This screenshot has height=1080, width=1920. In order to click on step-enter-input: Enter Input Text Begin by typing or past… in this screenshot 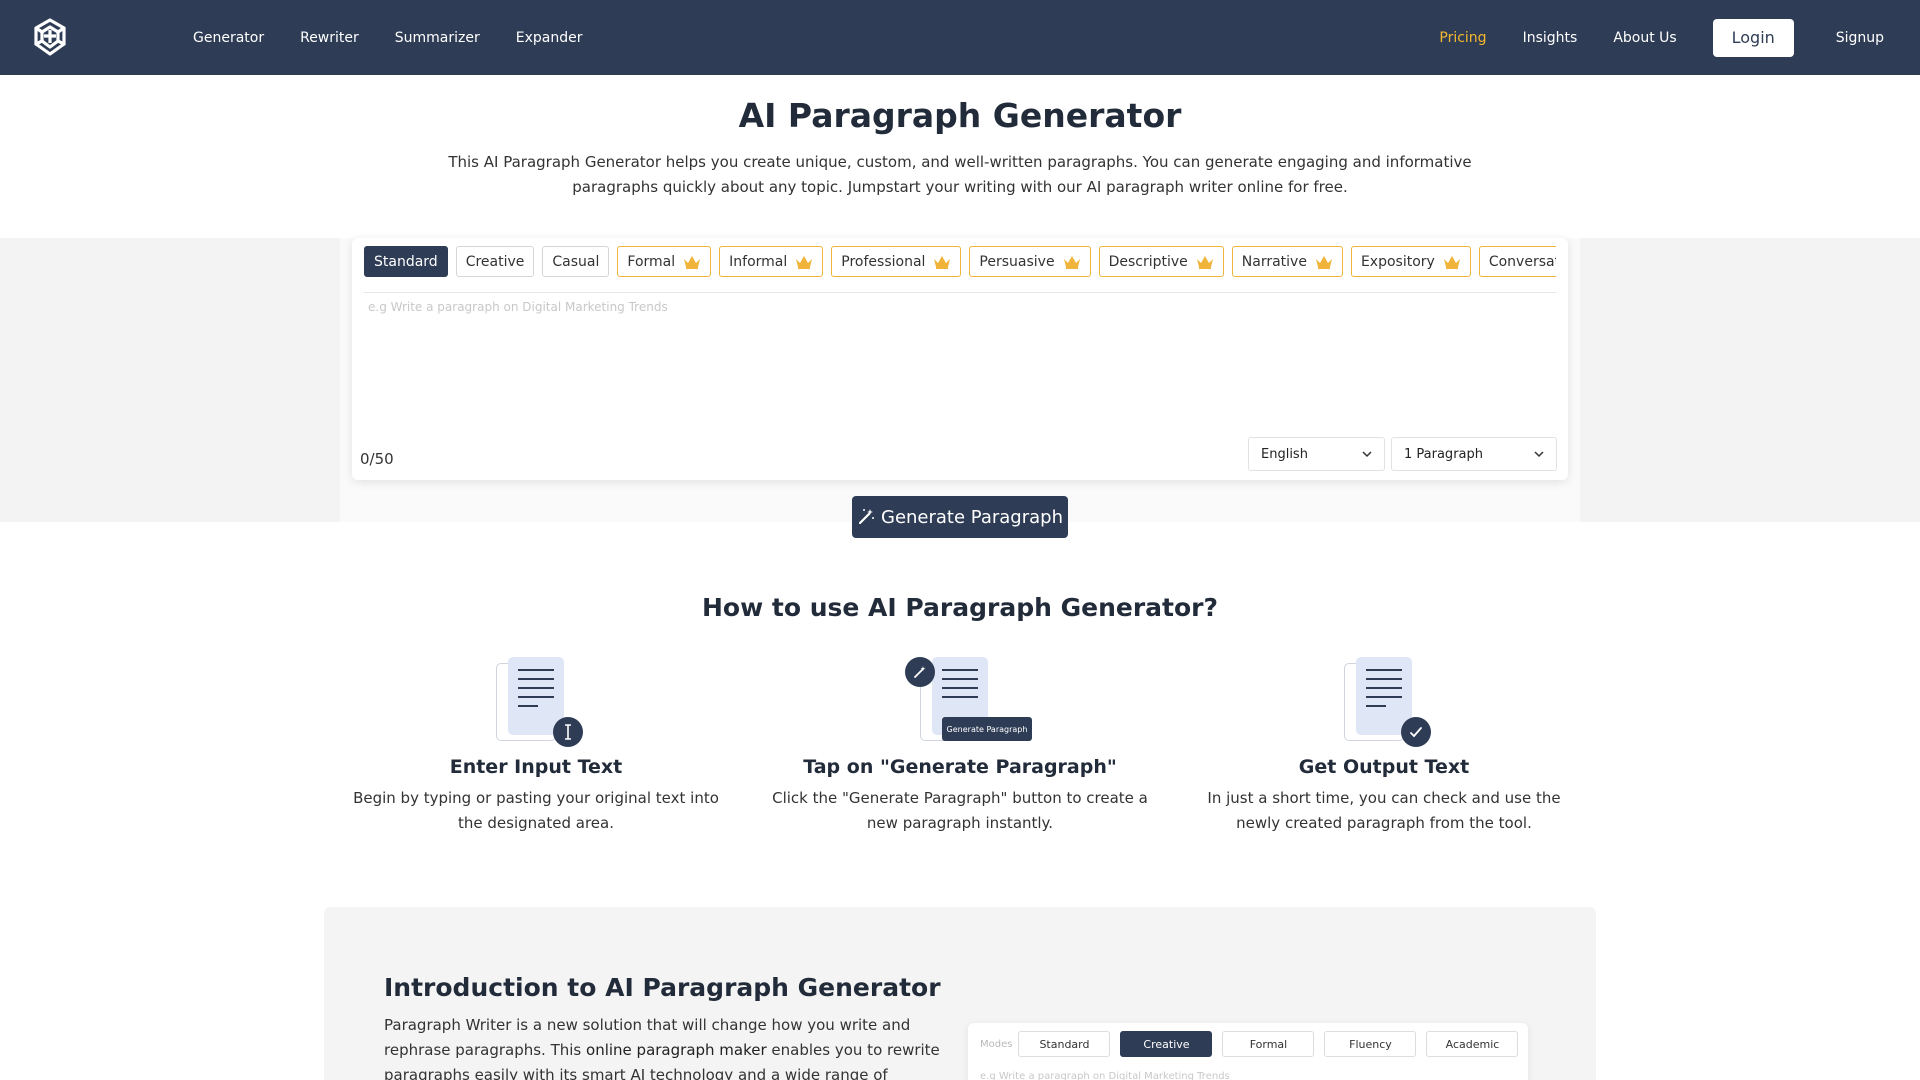, I will do `click(536, 745)`.